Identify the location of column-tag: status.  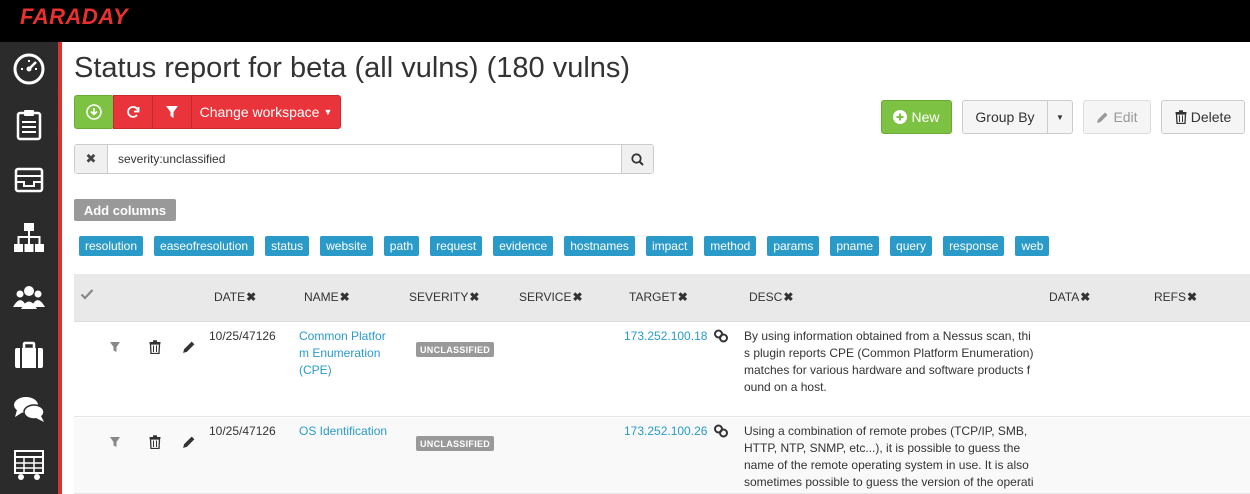
(287, 246).